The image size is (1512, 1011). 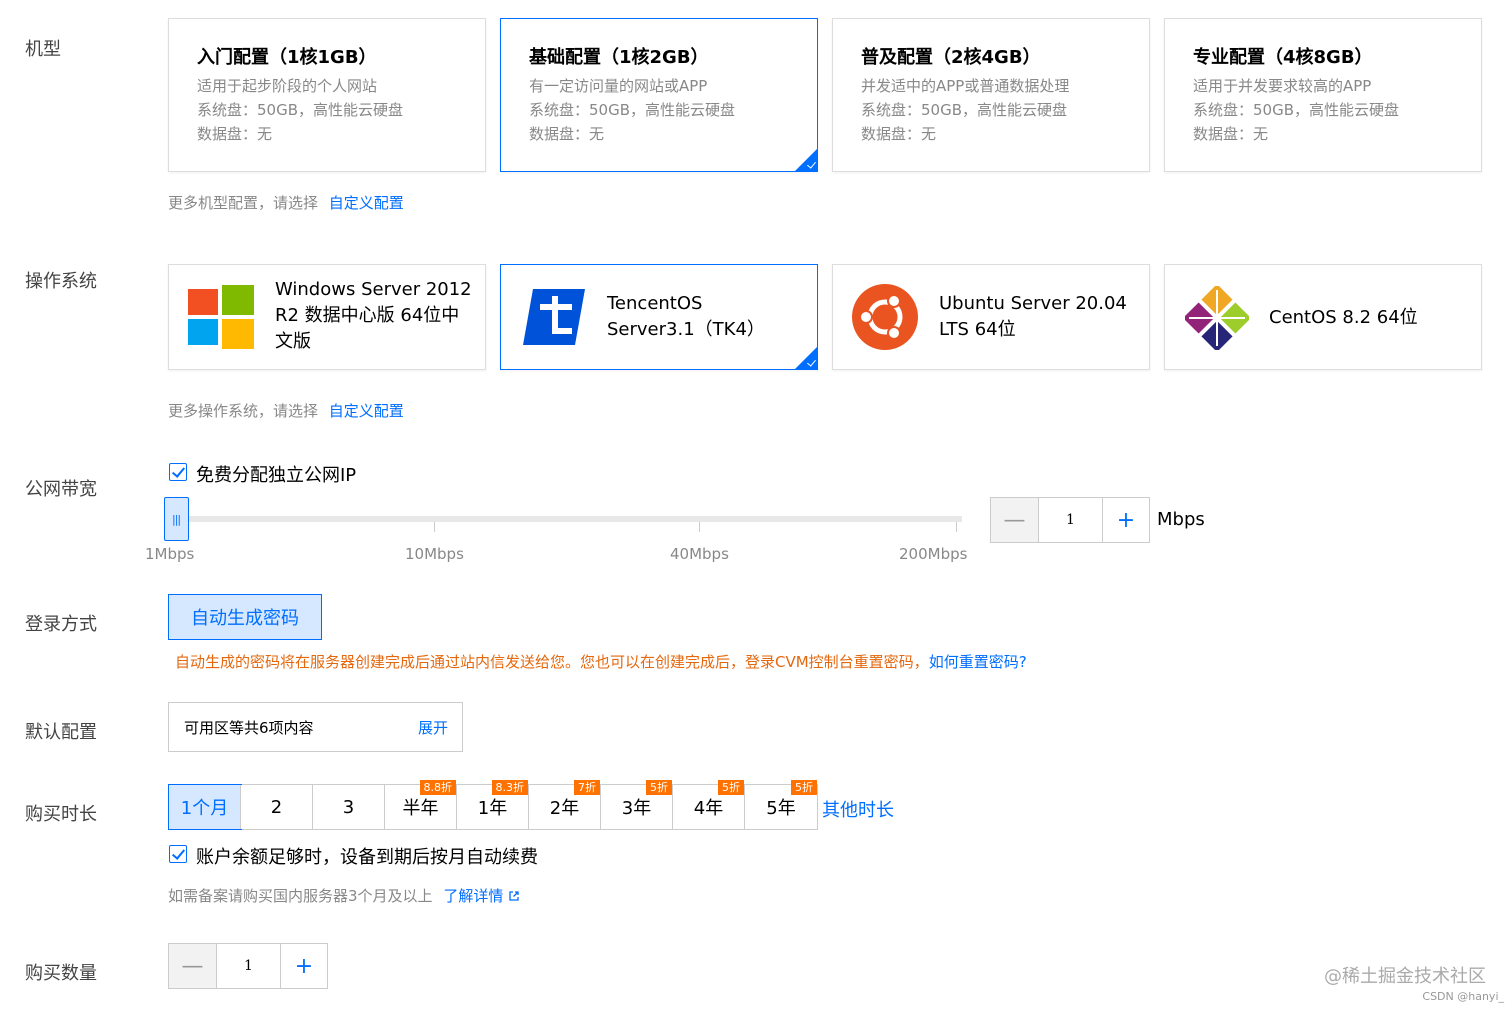 I want to click on discount-badge: 8.8折, so click(x=437, y=787).